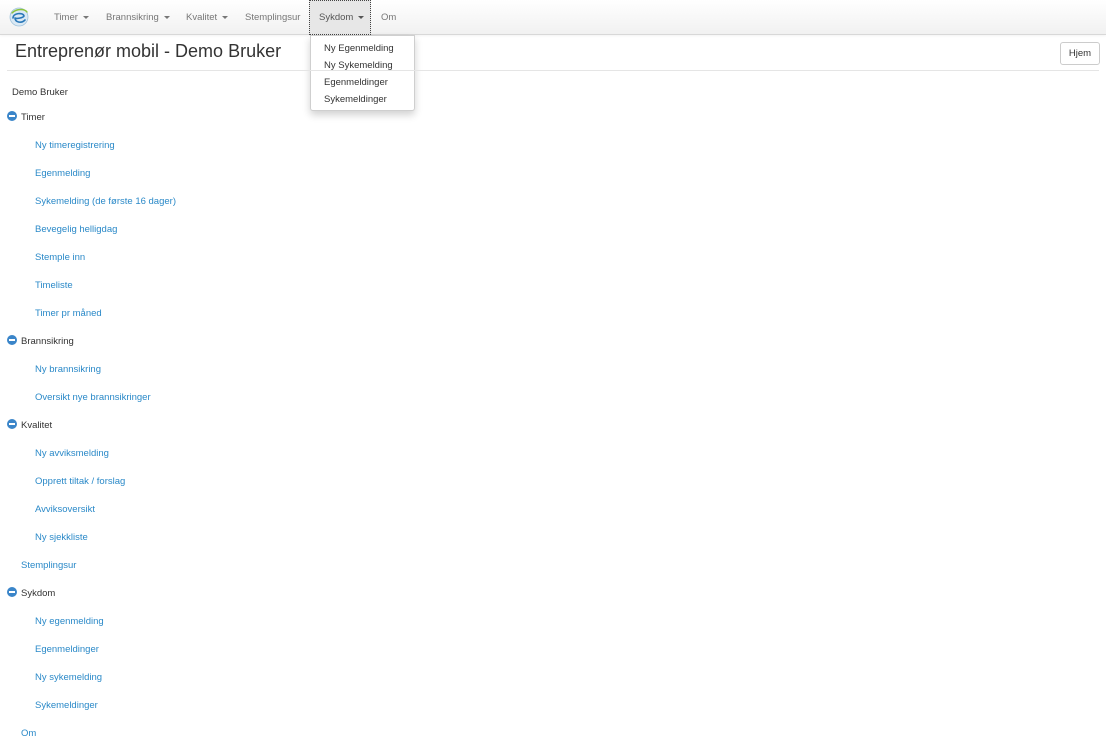  What do you see at coordinates (1080, 53) in the screenshot?
I see `home-button: Hjem` at bounding box center [1080, 53].